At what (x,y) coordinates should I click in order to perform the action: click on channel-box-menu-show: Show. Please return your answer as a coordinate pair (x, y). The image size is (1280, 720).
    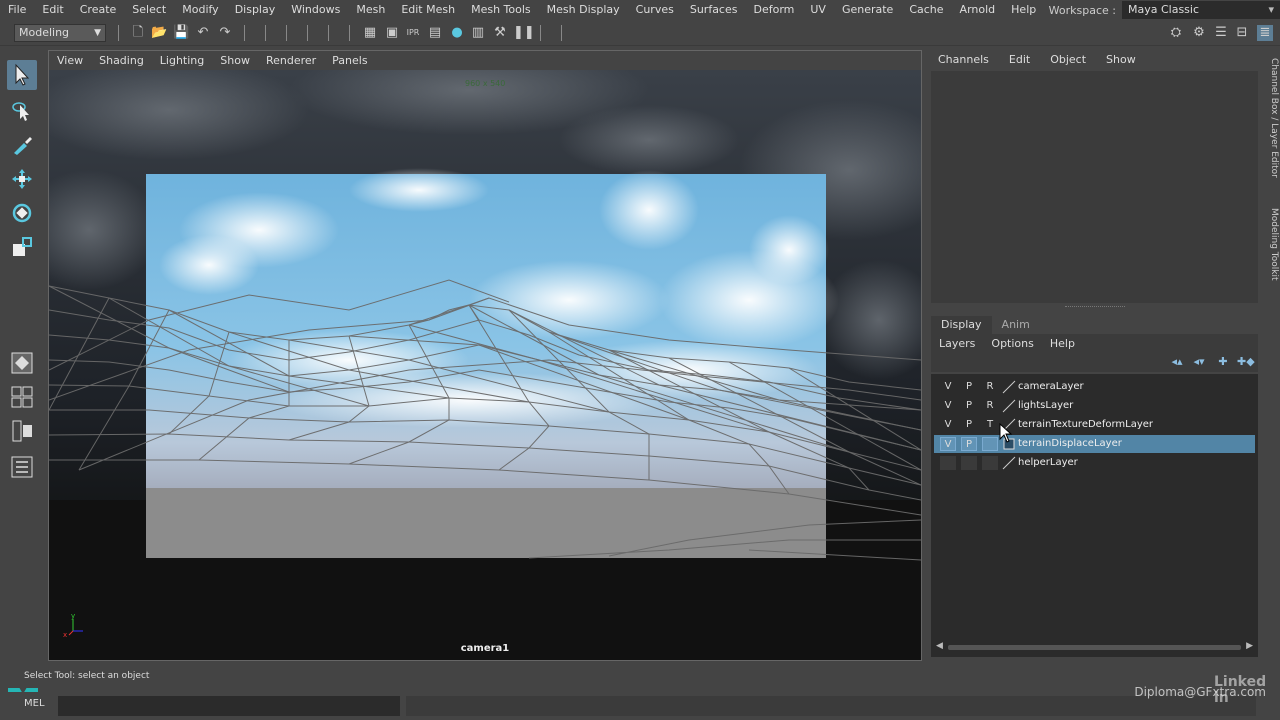
    Looking at the image, I should click on (1121, 59).